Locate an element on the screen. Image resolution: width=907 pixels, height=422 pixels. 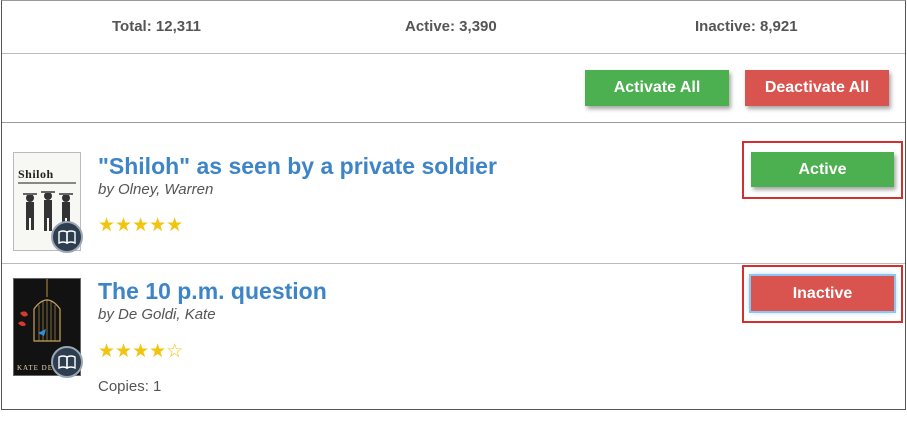
status-toggle-button: Active is located at coordinates (822, 169).